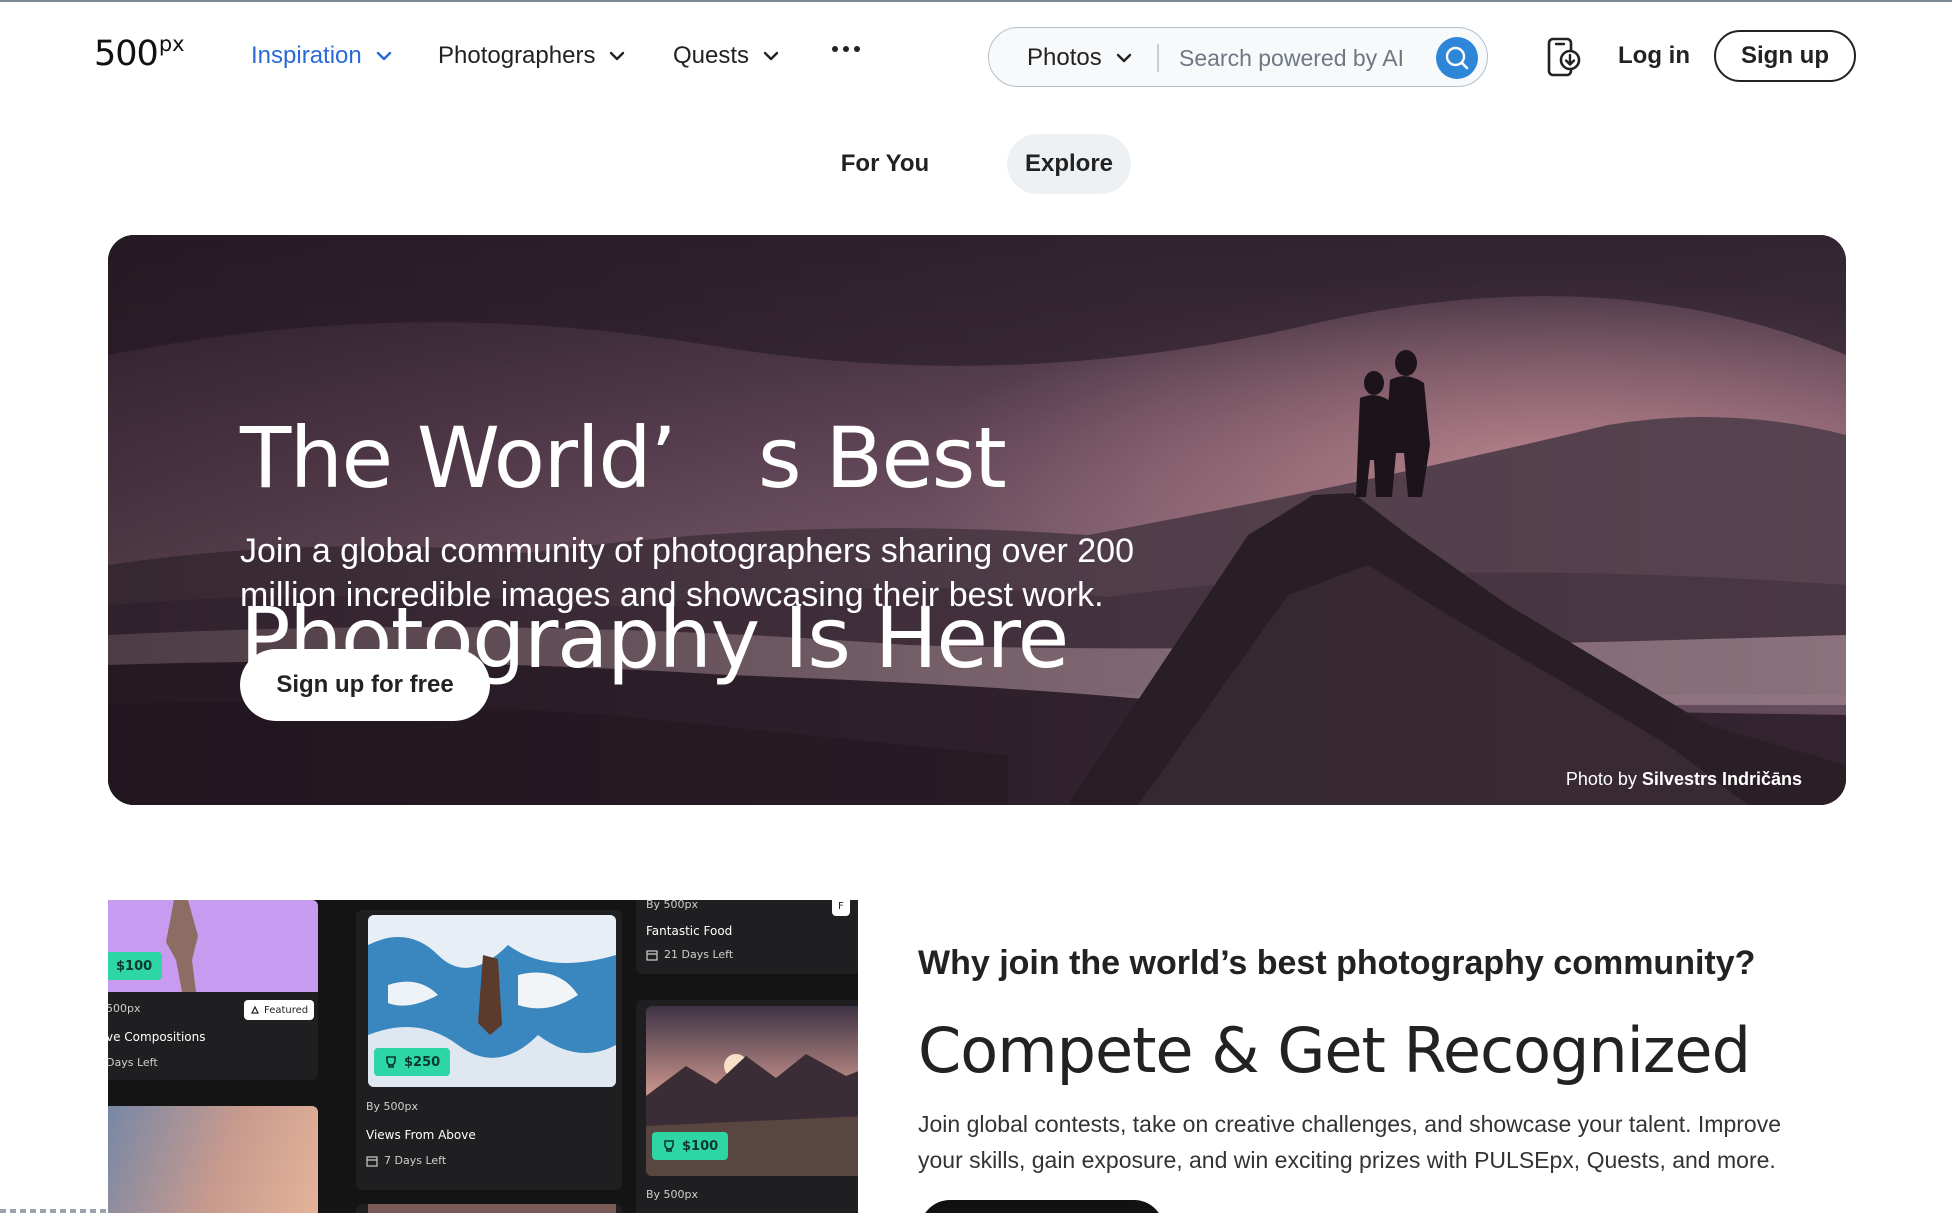 The height and width of the screenshot is (1213, 1952). I want to click on search-button, so click(1457, 58).